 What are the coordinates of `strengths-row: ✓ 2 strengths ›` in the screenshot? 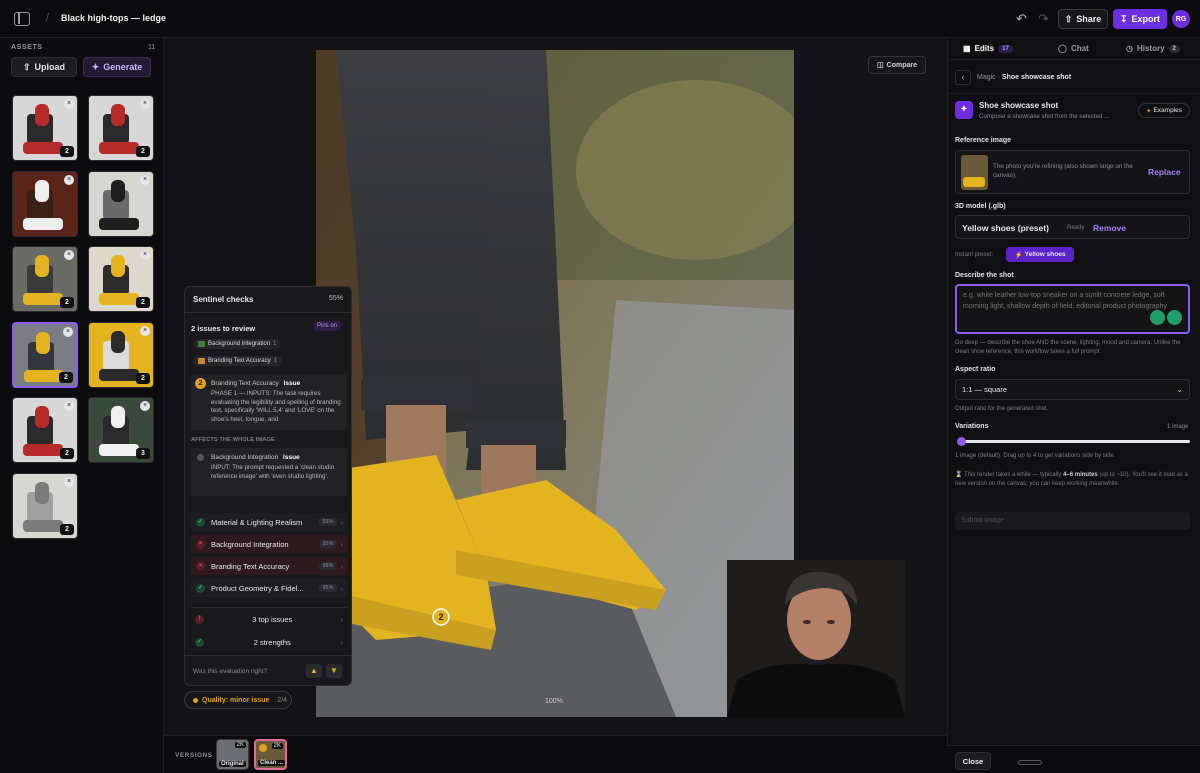 It's located at (269, 642).